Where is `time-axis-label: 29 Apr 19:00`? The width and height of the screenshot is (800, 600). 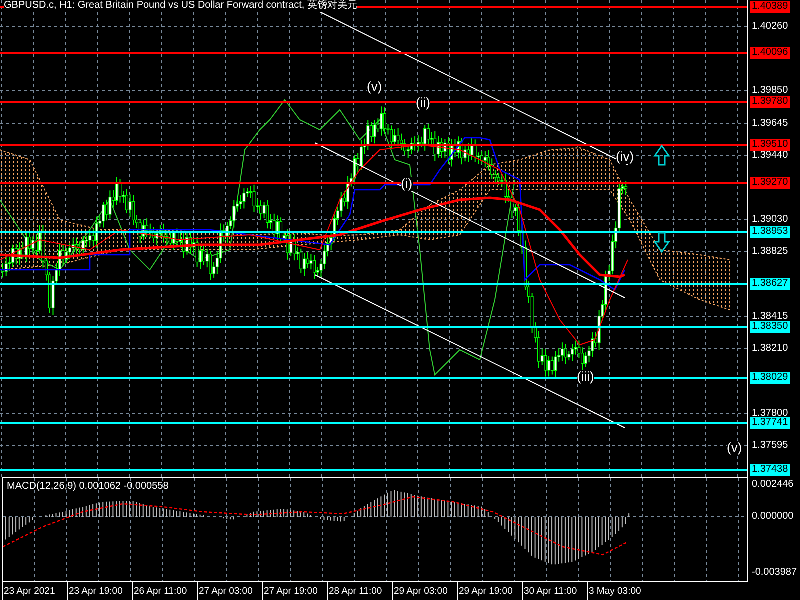 time-axis-label: 29 Apr 19:00 is located at coordinates (489, 591).